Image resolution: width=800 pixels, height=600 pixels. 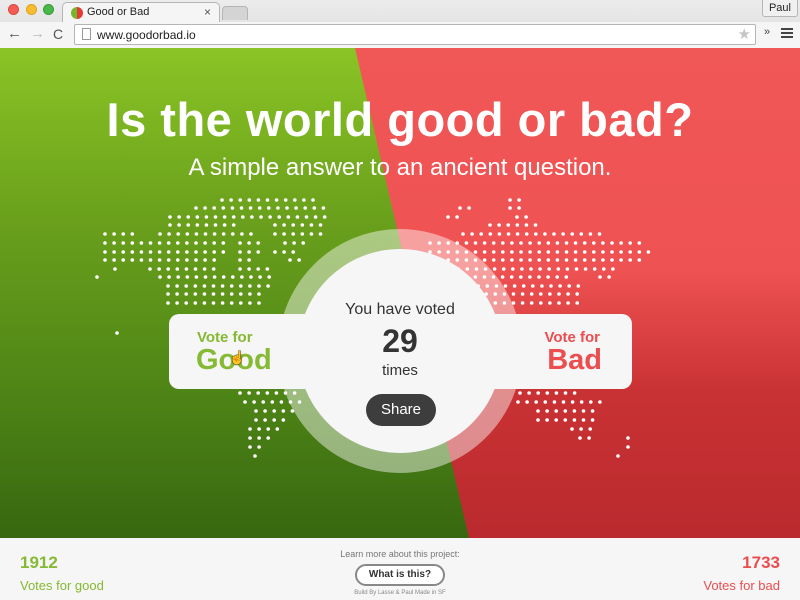 I want to click on profile-button: Paul, so click(x=779, y=8).